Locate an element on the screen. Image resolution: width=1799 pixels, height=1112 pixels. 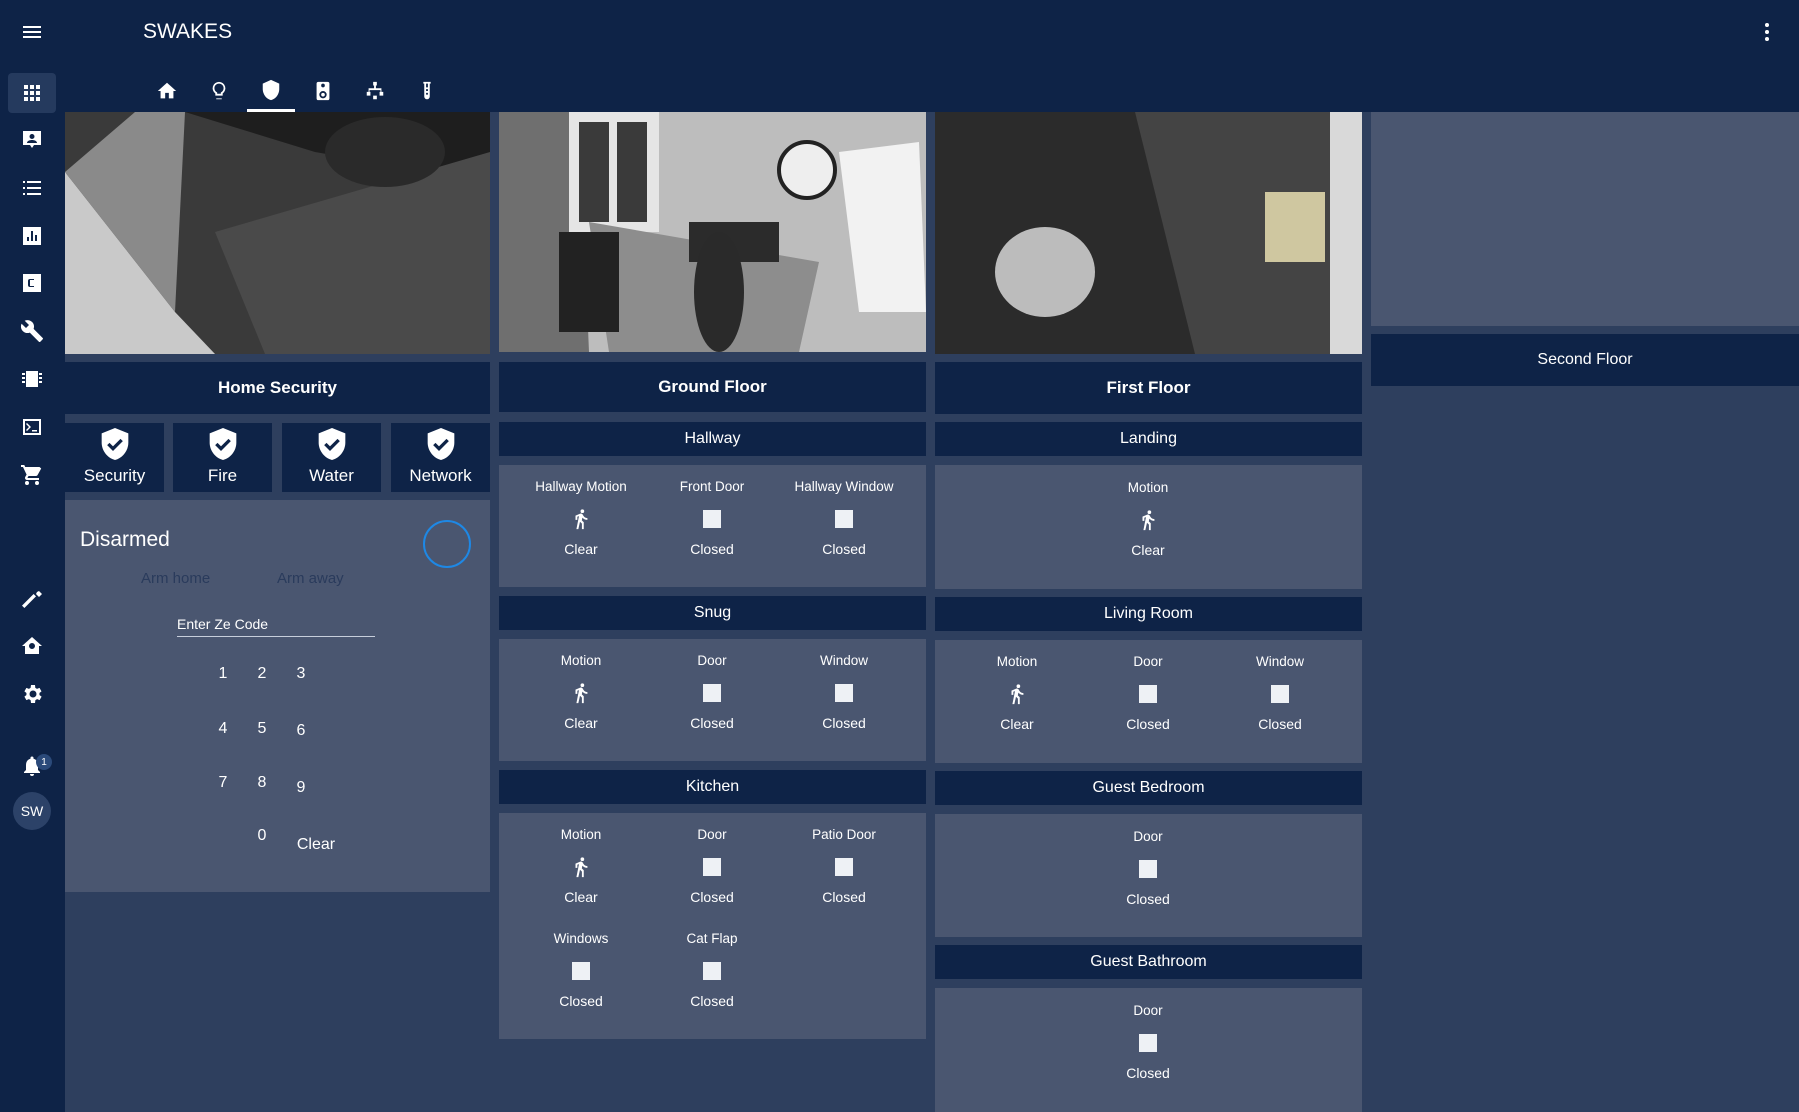
tab-network is located at coordinates (375, 91).